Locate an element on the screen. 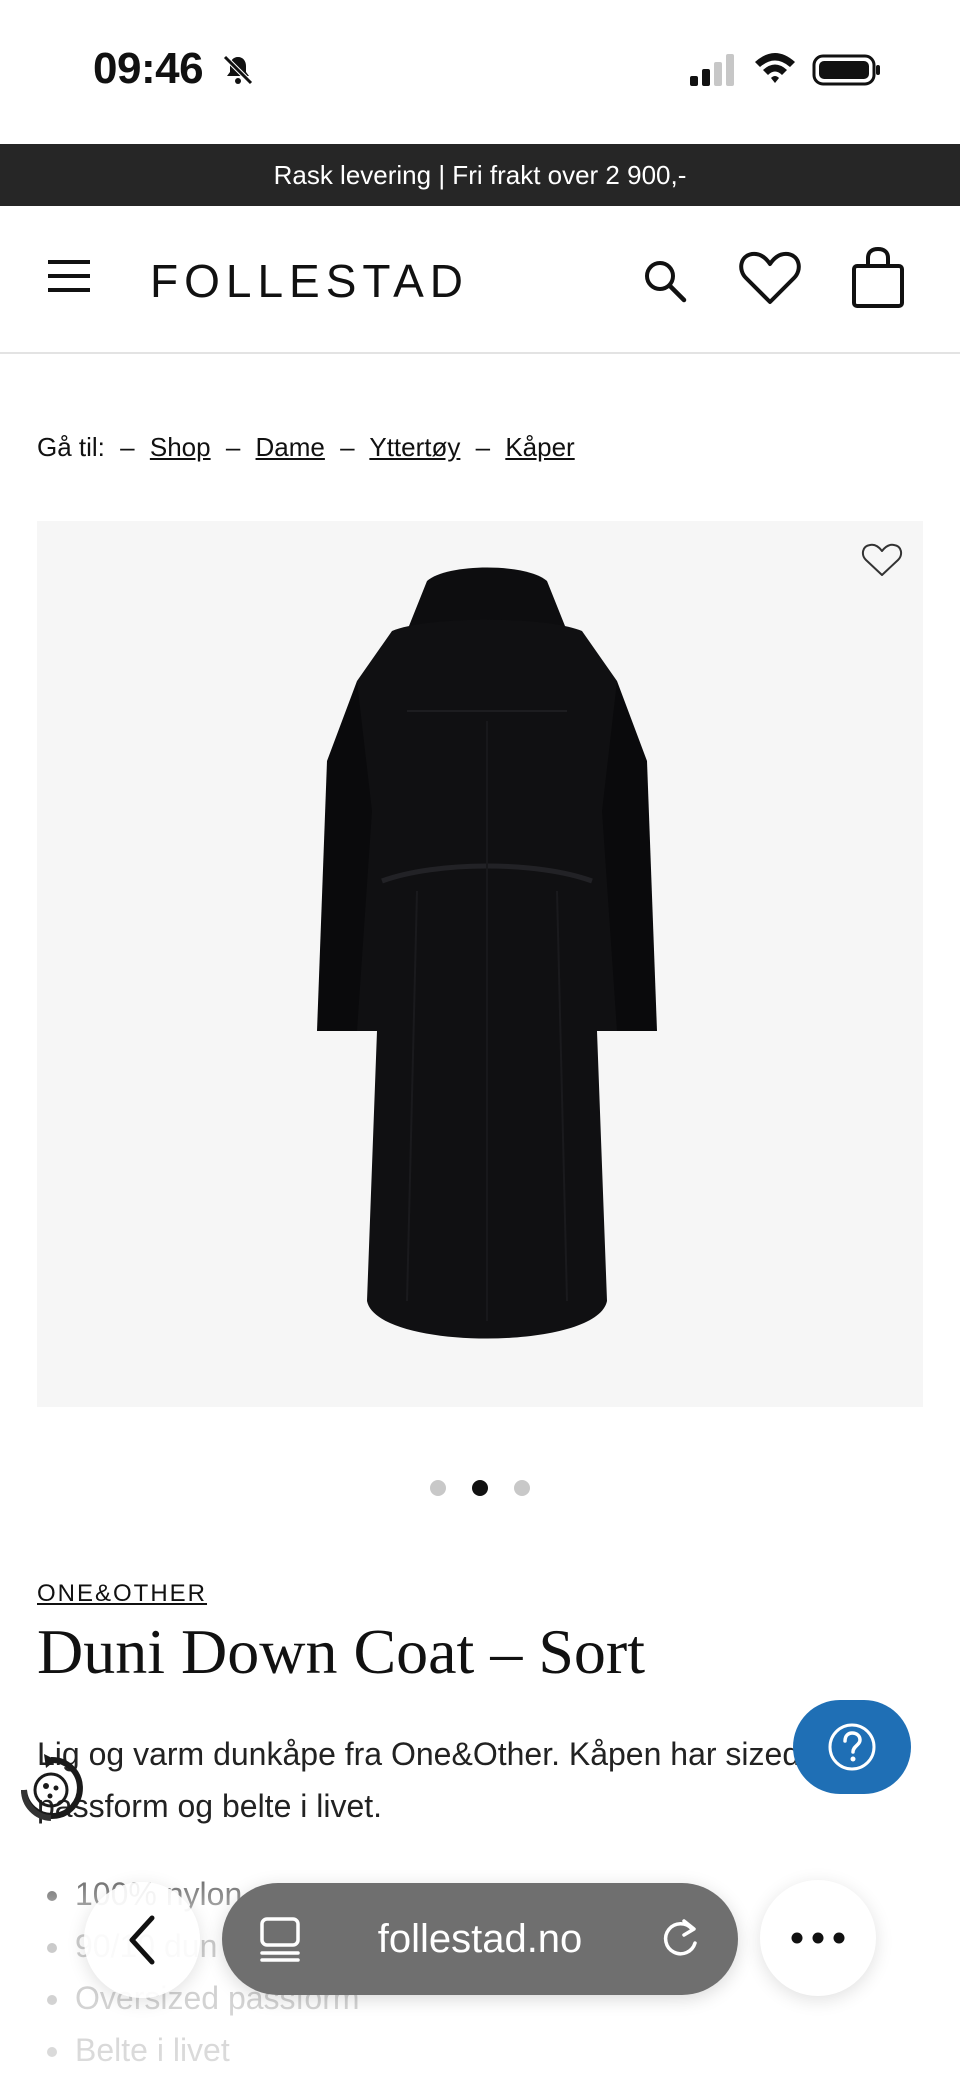 This screenshot has height=2081, width=960. add-to-wishlist-heart-icon is located at coordinates (882, 560).